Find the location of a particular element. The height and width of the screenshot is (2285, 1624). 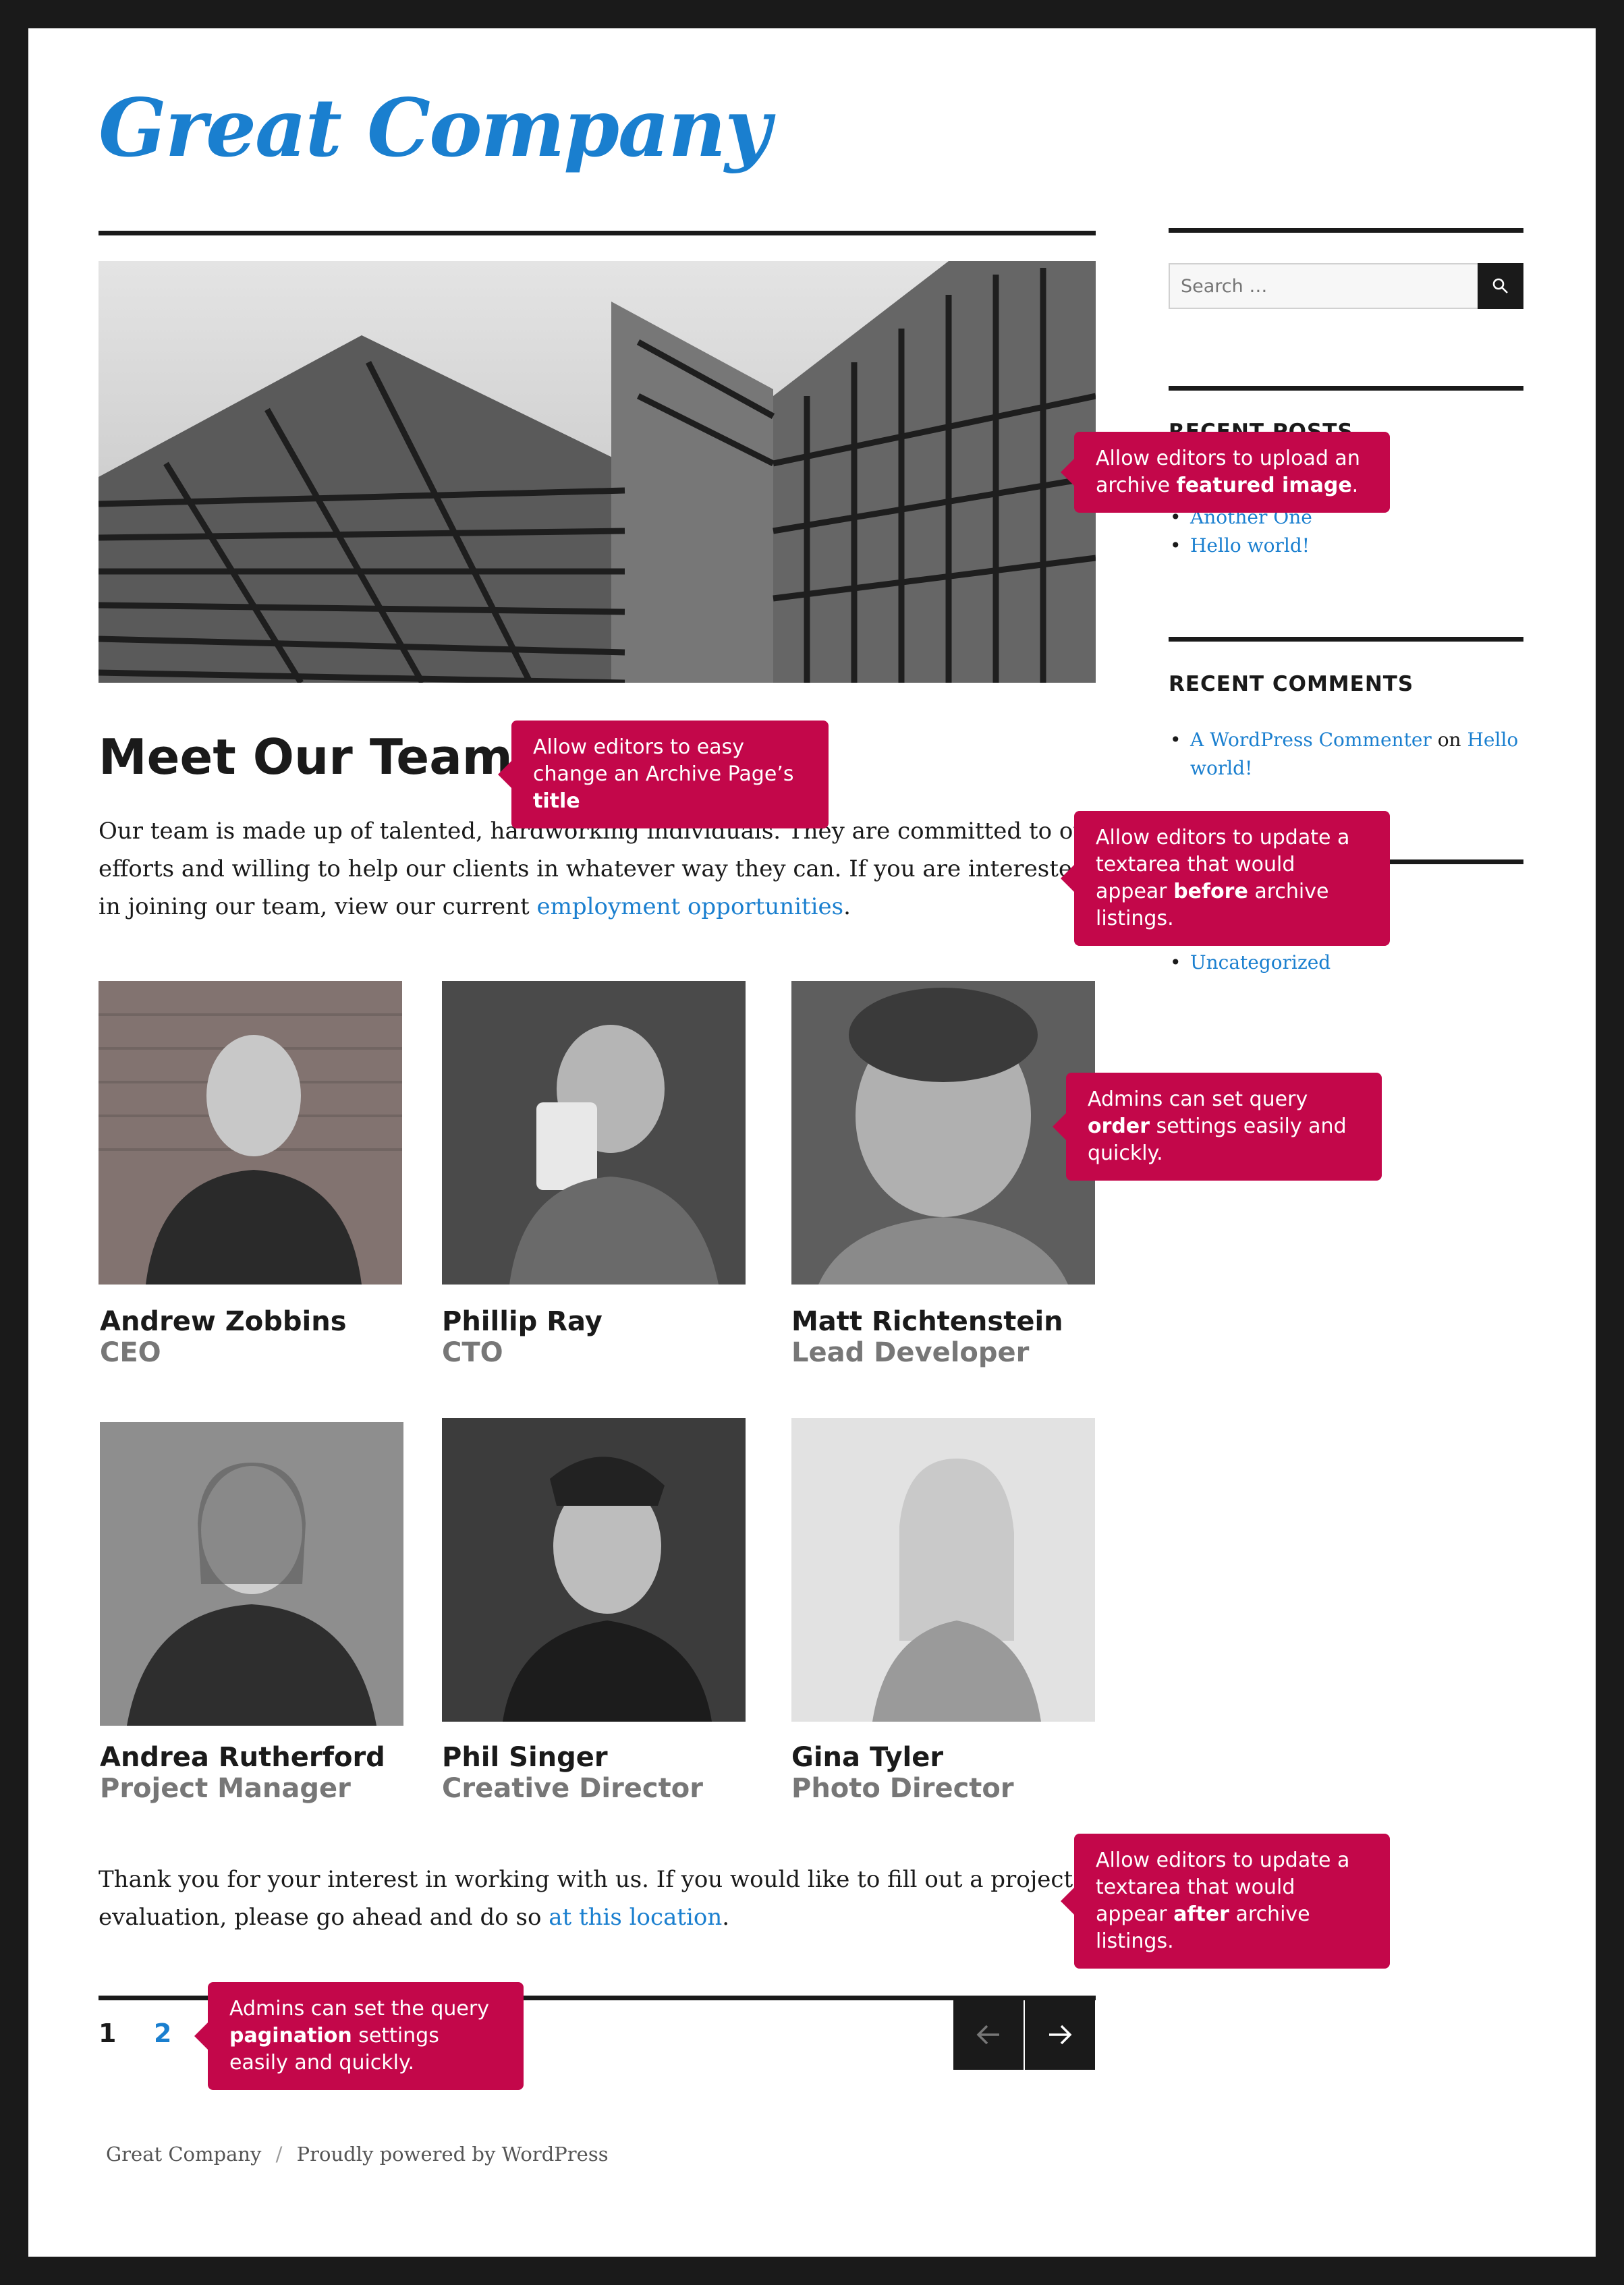

featured-image is located at coordinates (597, 472).